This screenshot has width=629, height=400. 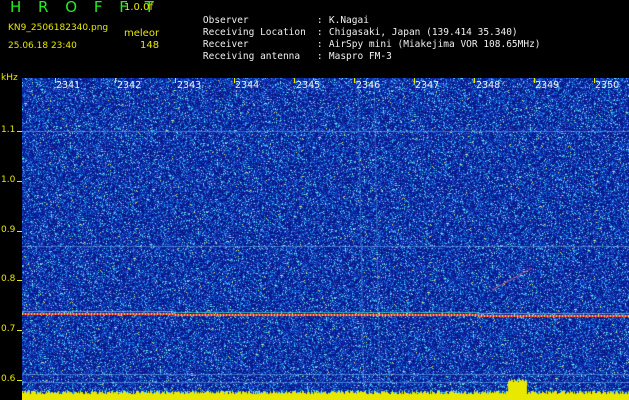 I want to click on filename-label: KN9_2506182340.png, so click(x=58, y=28).